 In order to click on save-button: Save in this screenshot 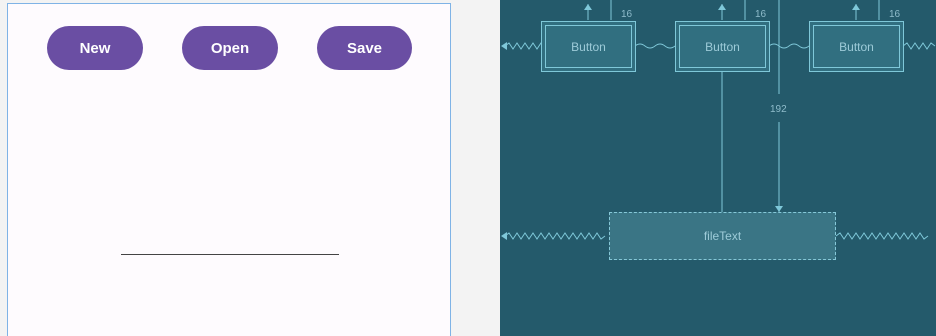, I will do `click(364, 48)`.